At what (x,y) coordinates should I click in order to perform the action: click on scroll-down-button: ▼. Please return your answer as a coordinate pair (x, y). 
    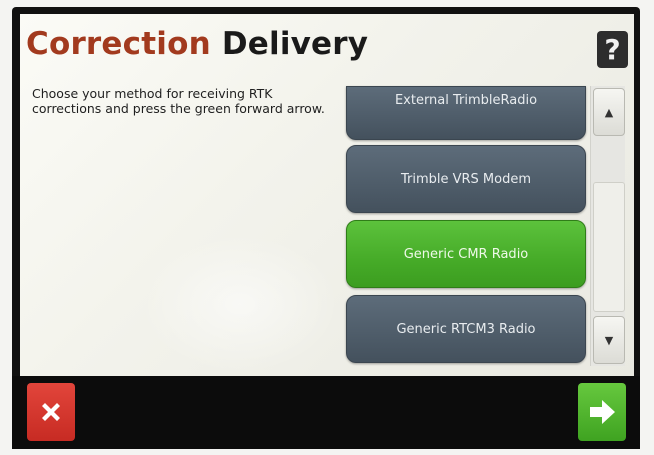
    Looking at the image, I should click on (609, 340).